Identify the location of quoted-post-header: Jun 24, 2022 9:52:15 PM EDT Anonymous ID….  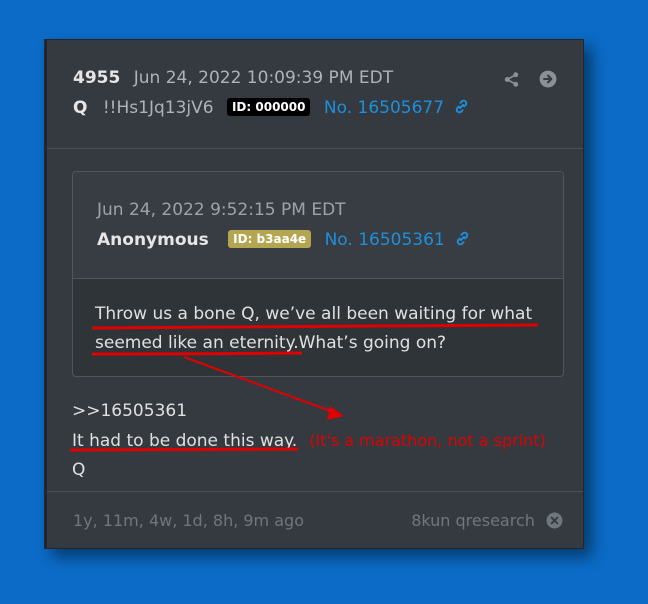
(318, 225).